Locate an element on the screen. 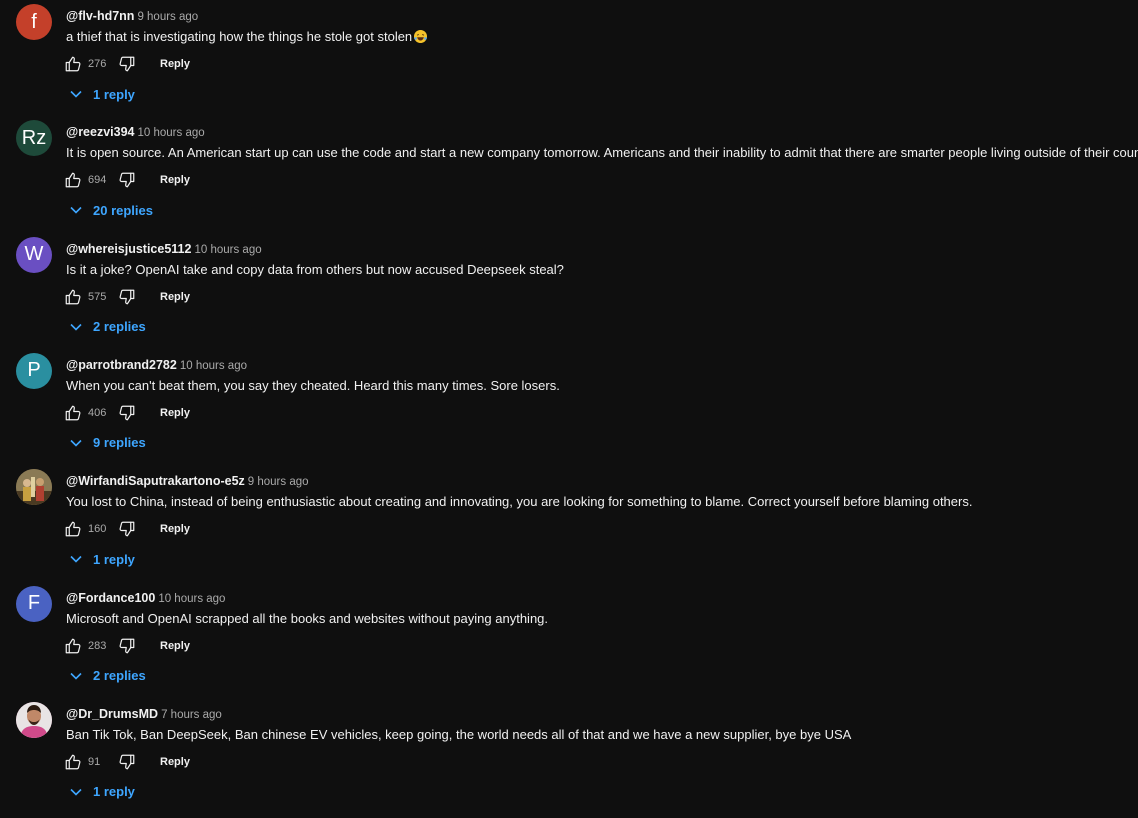  avatar-letter: f is located at coordinates (34, 21).